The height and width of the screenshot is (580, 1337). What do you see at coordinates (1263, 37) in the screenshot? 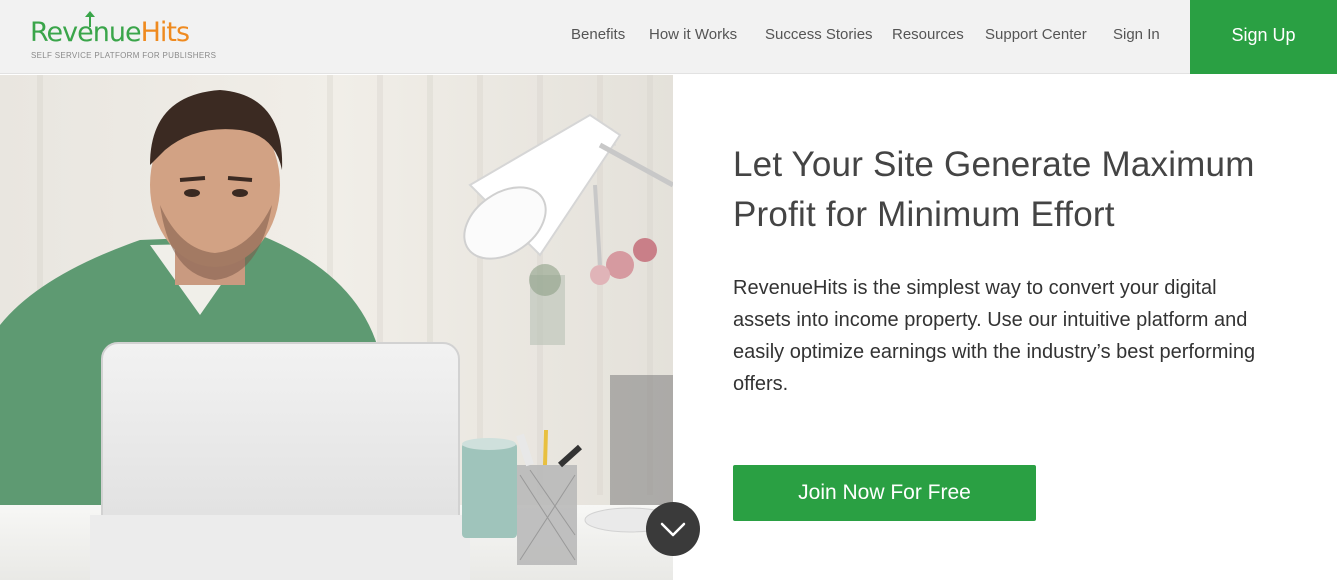
I see `sign-up-button: Sign Up` at bounding box center [1263, 37].